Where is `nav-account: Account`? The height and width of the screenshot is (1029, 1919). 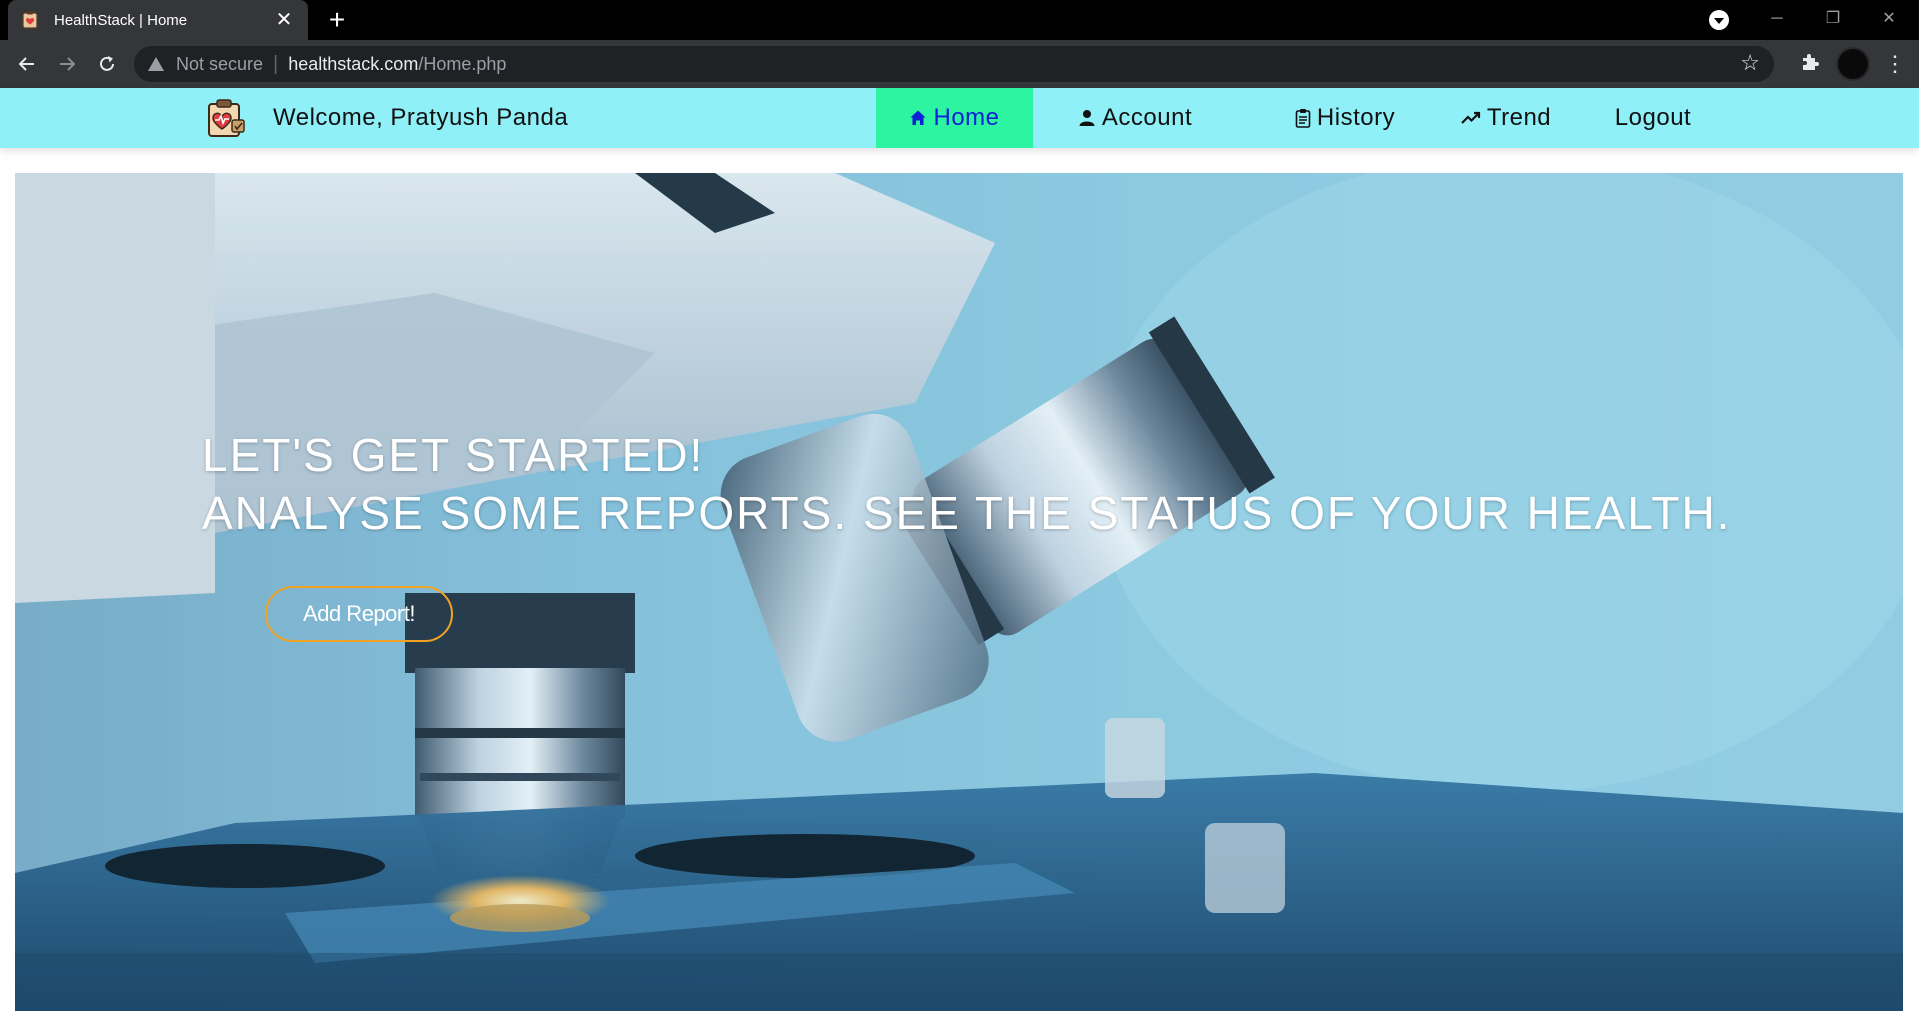
nav-account: Account is located at coordinates (1135, 118).